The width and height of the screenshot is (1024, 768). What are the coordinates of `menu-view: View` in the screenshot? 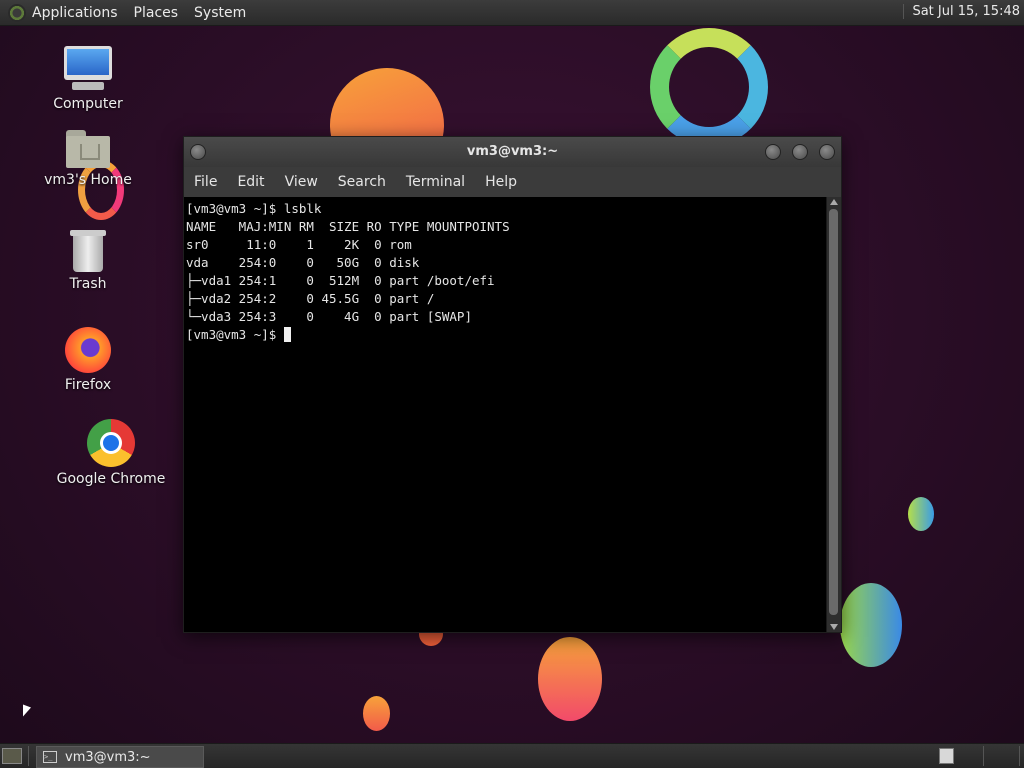 It's located at (301, 182).